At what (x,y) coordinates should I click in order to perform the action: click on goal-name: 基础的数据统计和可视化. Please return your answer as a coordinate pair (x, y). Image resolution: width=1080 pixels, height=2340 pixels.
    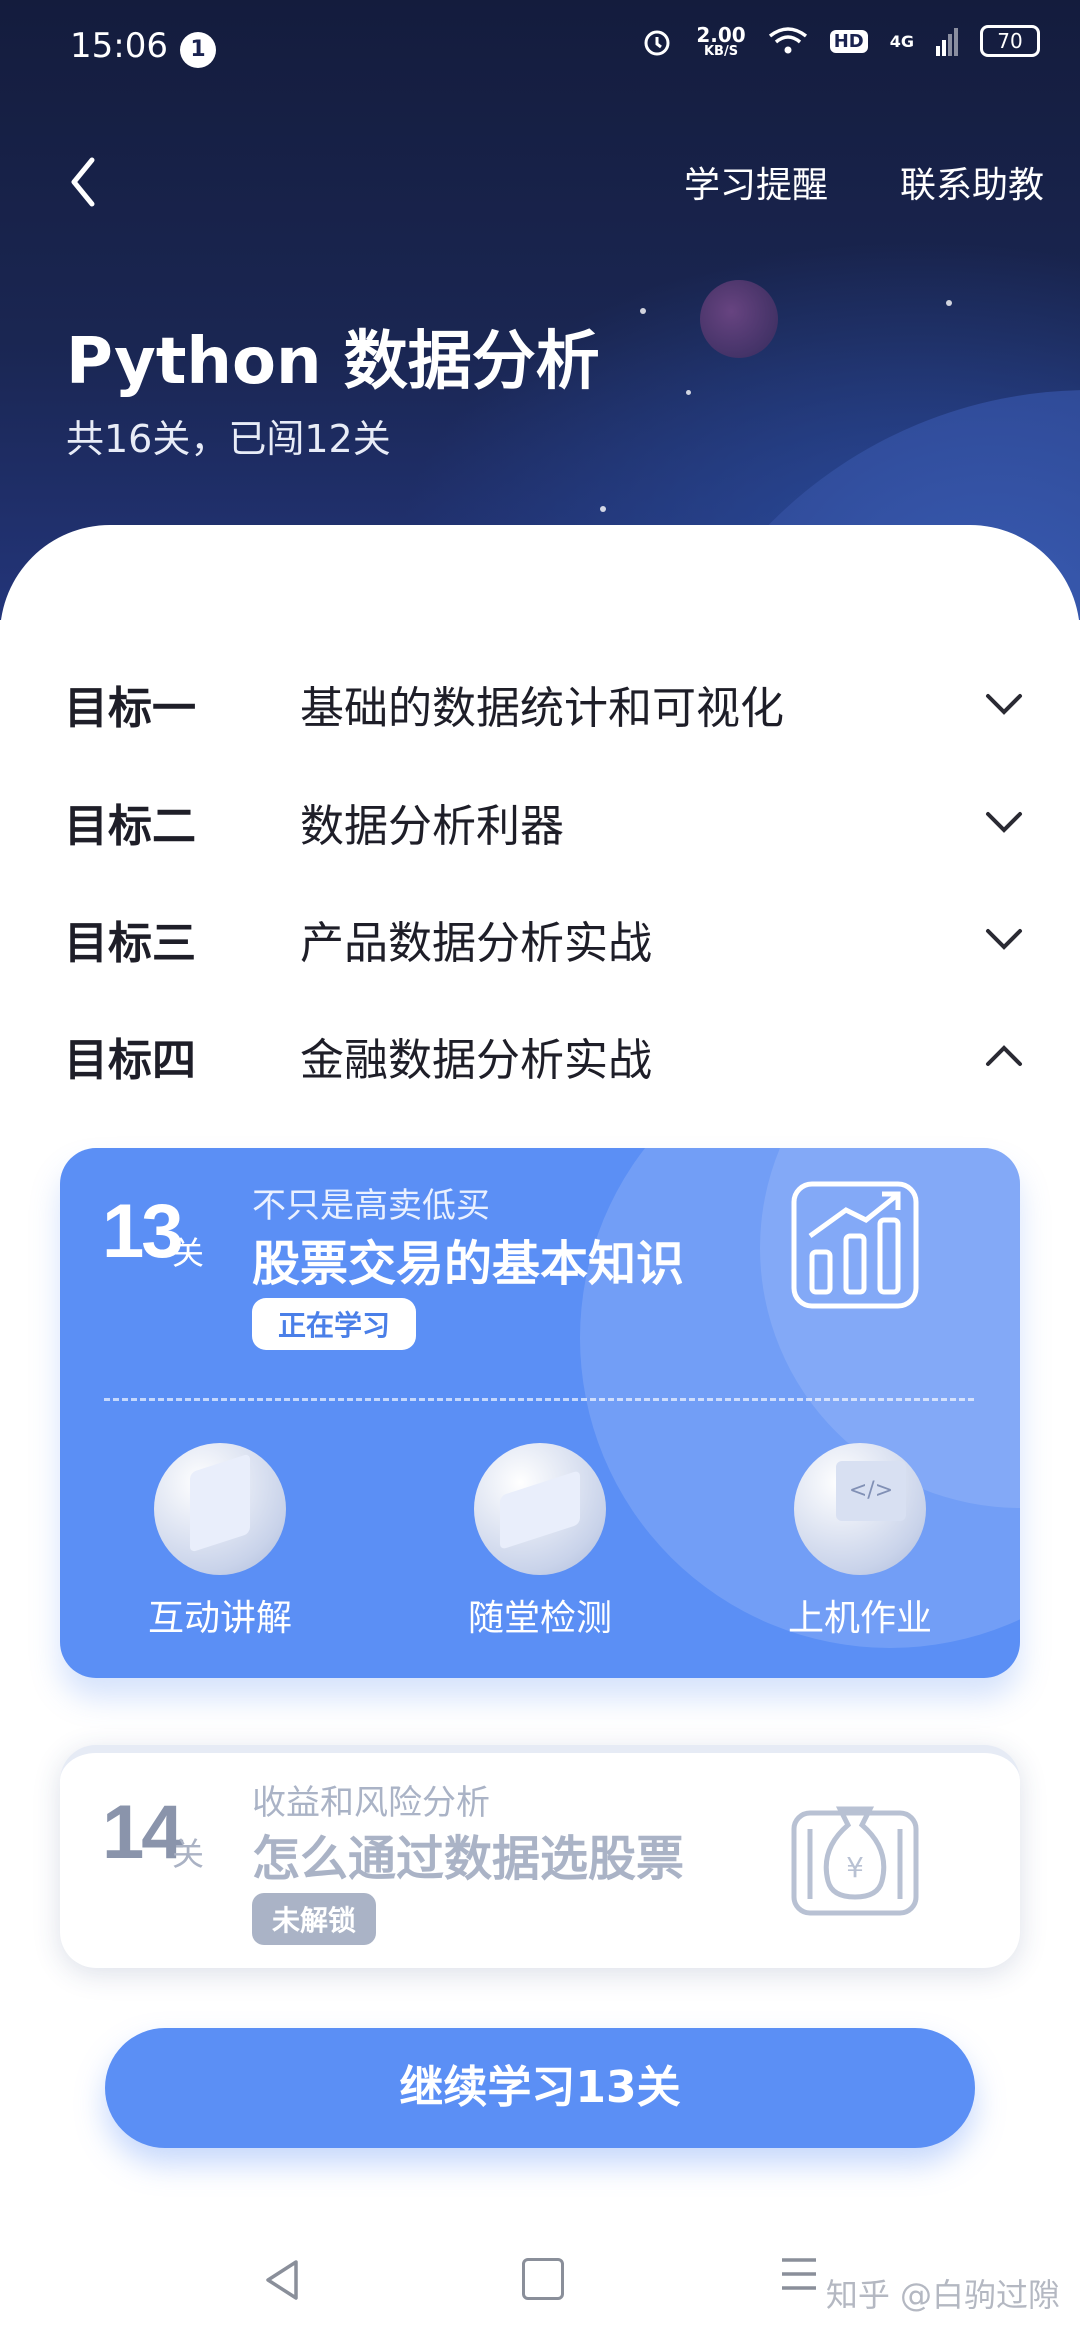
    Looking at the image, I should click on (542, 708).